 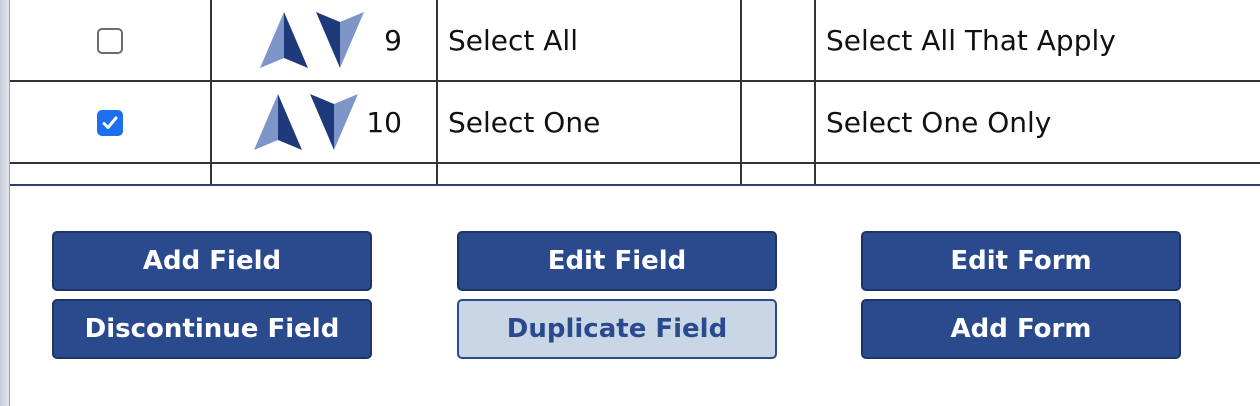 I want to click on add-form-button: Add Form, so click(x=1021, y=329).